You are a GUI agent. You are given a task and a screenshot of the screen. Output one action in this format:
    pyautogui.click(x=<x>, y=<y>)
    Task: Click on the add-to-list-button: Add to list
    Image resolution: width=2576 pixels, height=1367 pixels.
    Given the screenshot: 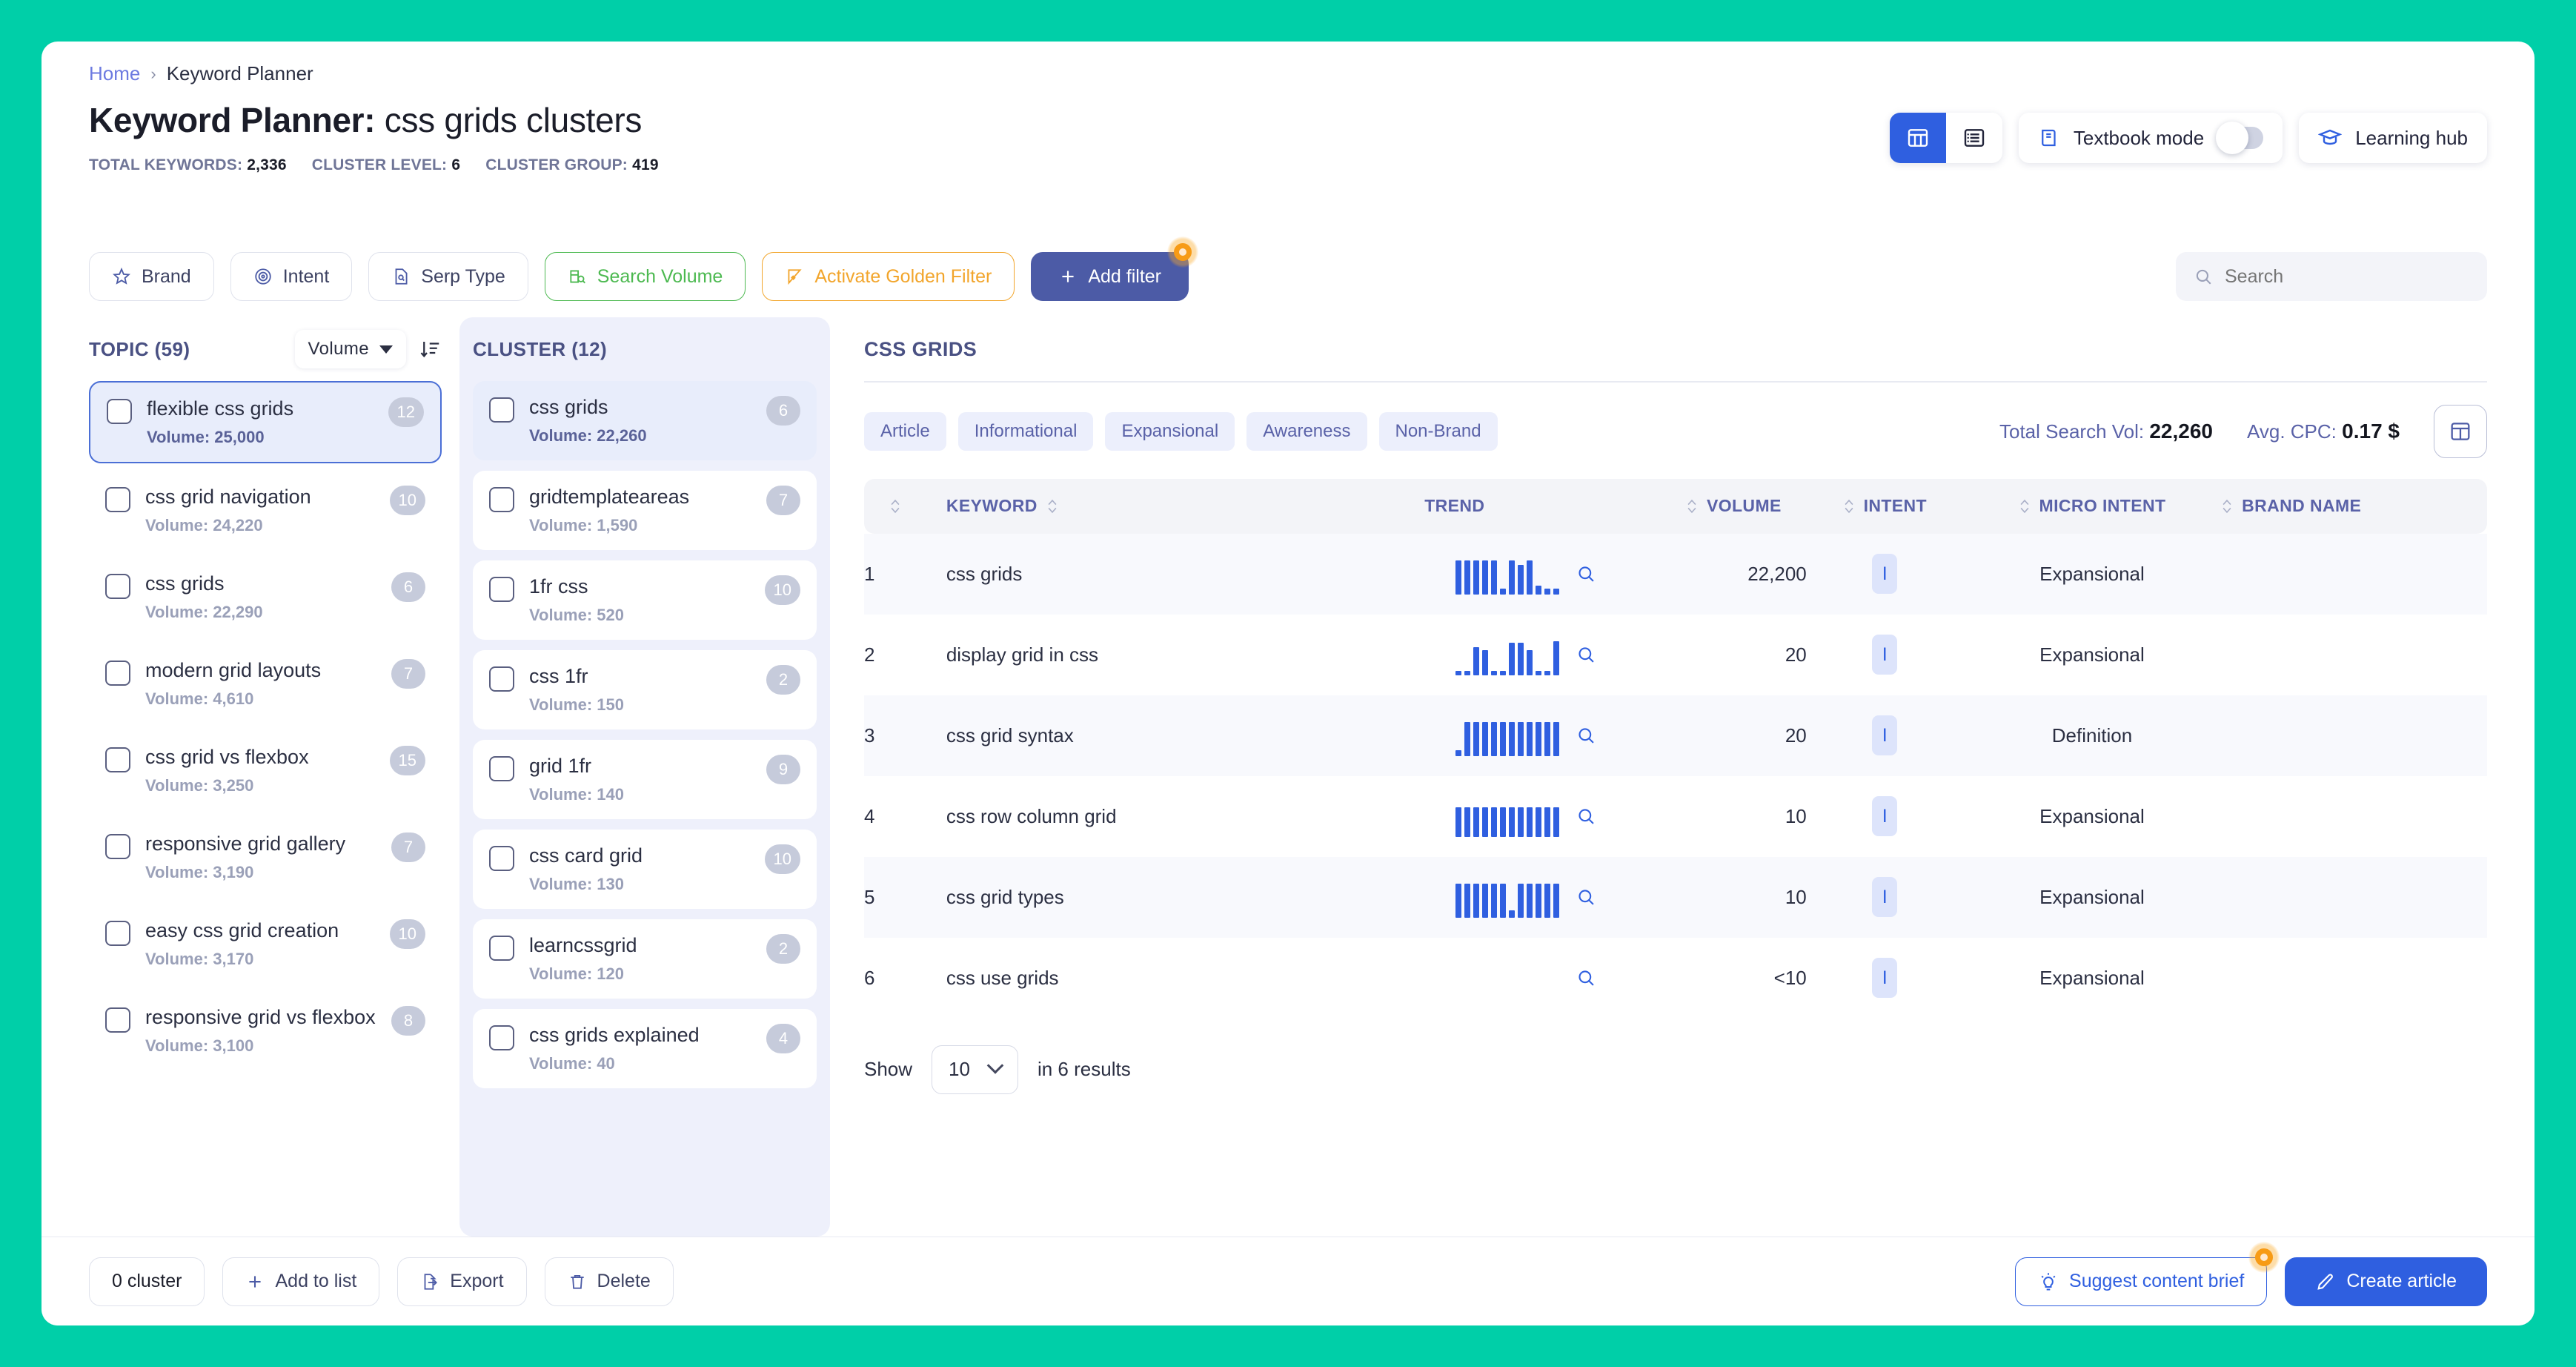 What is the action you would take?
    pyautogui.click(x=301, y=1281)
    